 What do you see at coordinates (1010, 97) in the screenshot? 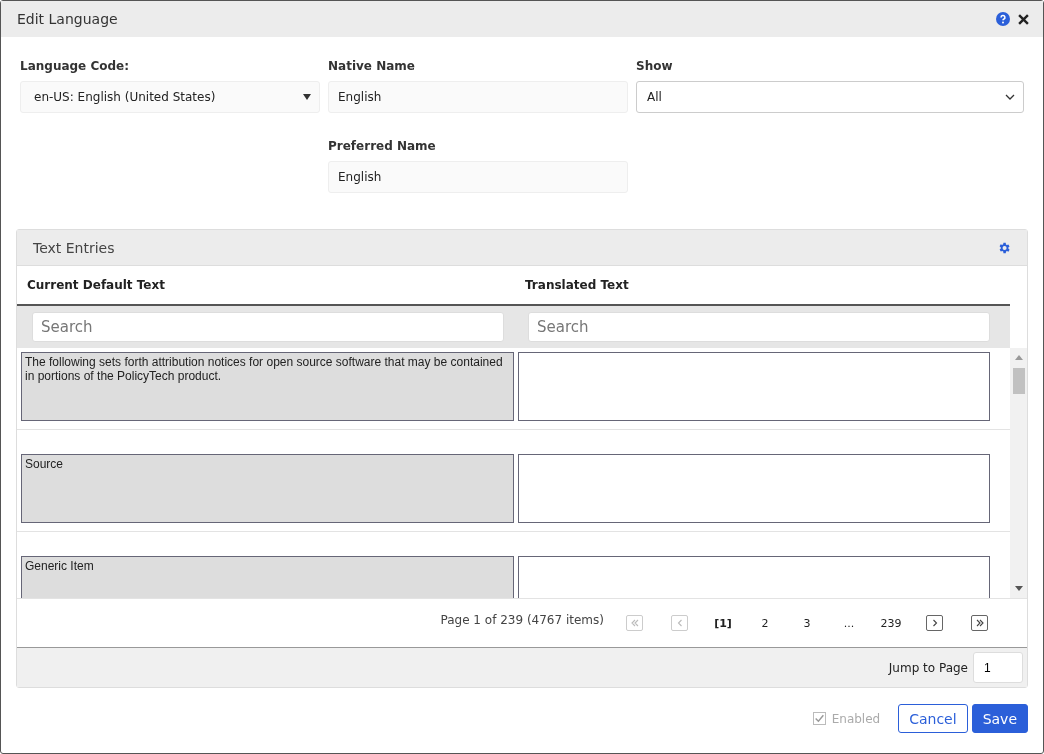
I see `chevron-down-icon` at bounding box center [1010, 97].